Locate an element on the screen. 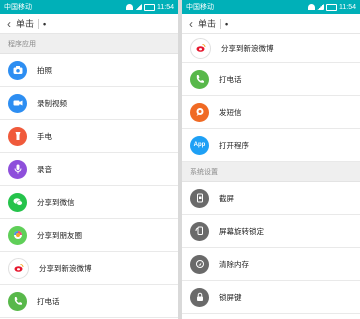  item-label: 拍照 is located at coordinates (44, 70).